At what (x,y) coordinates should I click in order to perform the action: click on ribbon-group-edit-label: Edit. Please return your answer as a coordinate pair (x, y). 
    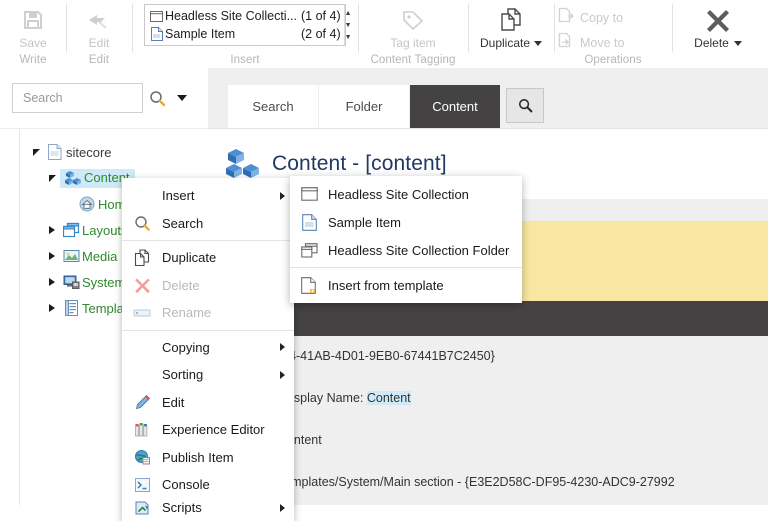
    Looking at the image, I should click on (99, 60).